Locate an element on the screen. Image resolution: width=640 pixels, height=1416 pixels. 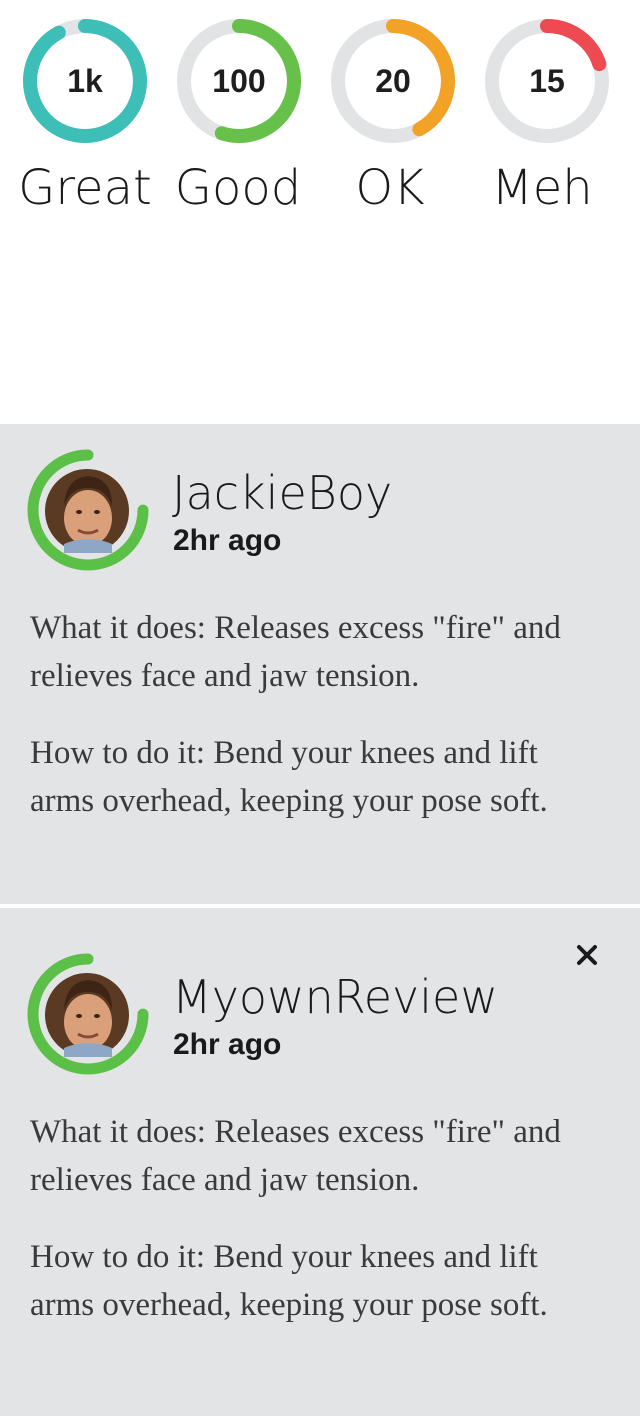
rating-label-meh: Meh is located at coordinates (542, 188).